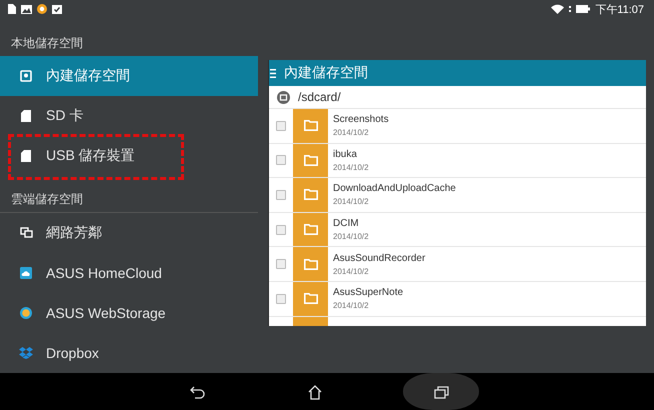  Describe the element at coordinates (26, 76) in the screenshot. I see `storage-icon` at that location.